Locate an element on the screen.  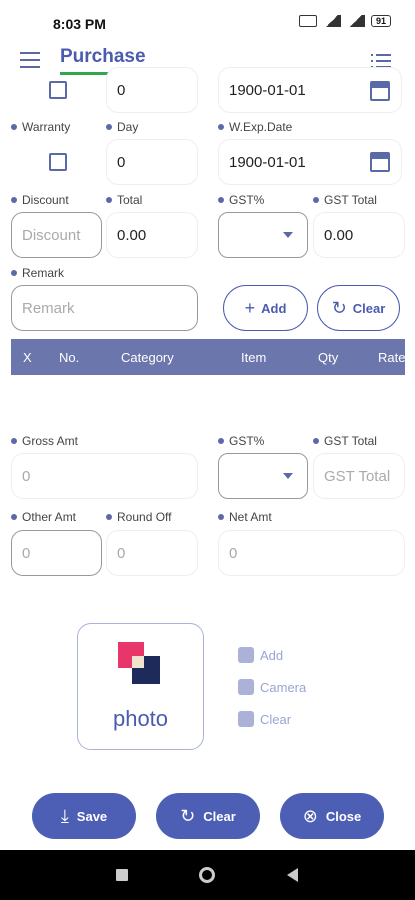
chevron-down-icon is located at coordinates (288, 235).